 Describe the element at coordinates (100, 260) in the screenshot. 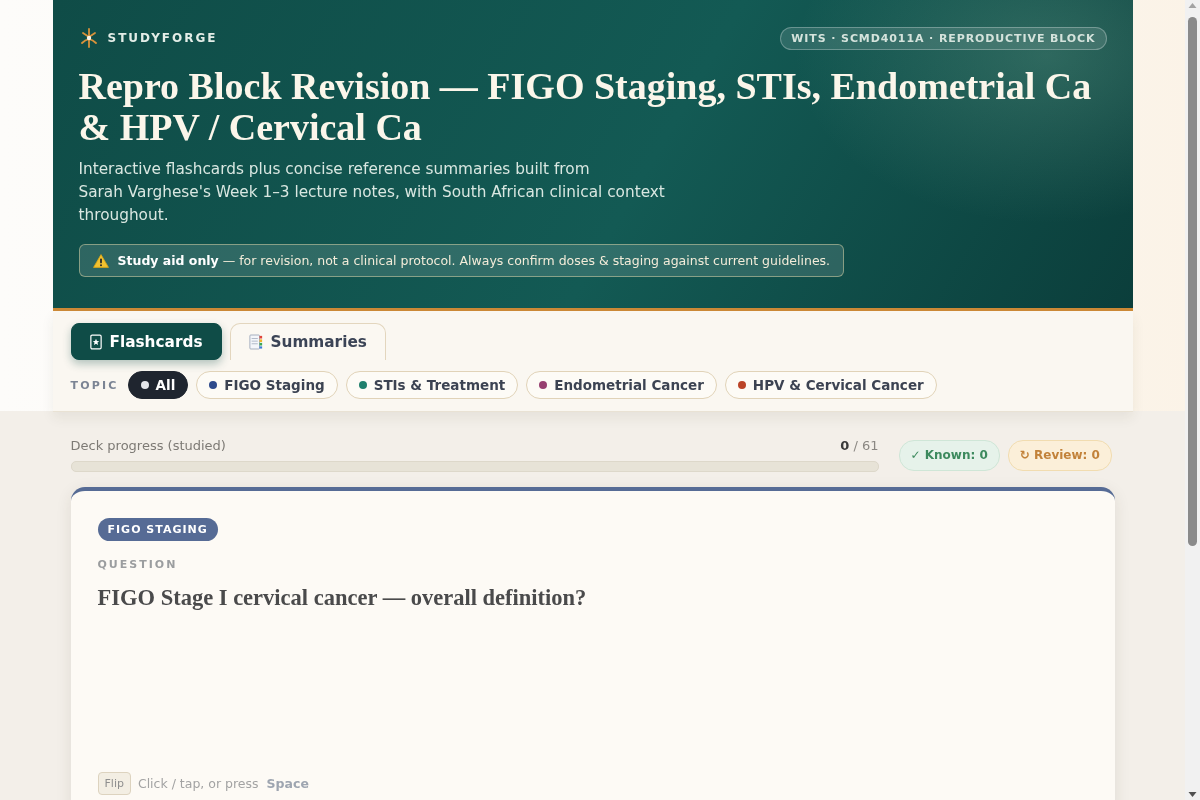

I see `warning-icon` at that location.